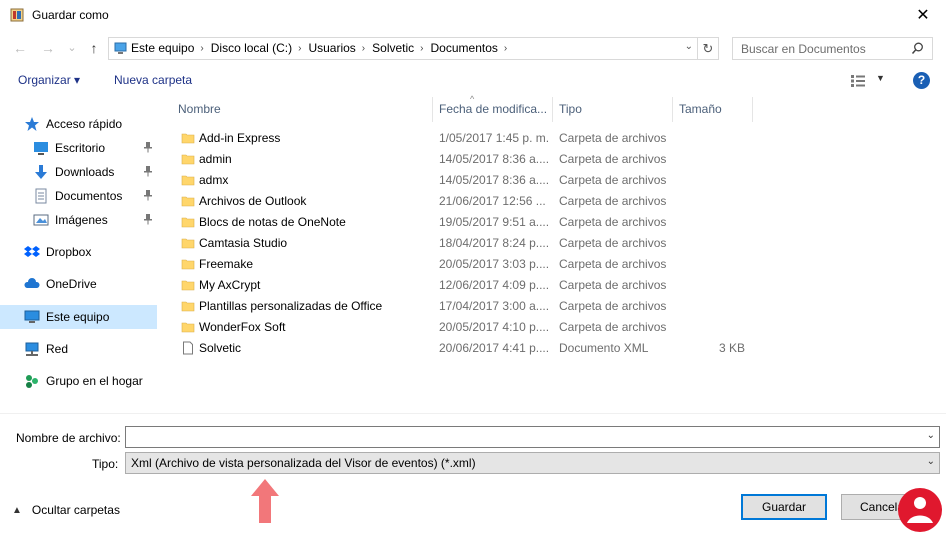 This screenshot has height=533, width=946. I want to click on close-button: ✕, so click(923, 15).